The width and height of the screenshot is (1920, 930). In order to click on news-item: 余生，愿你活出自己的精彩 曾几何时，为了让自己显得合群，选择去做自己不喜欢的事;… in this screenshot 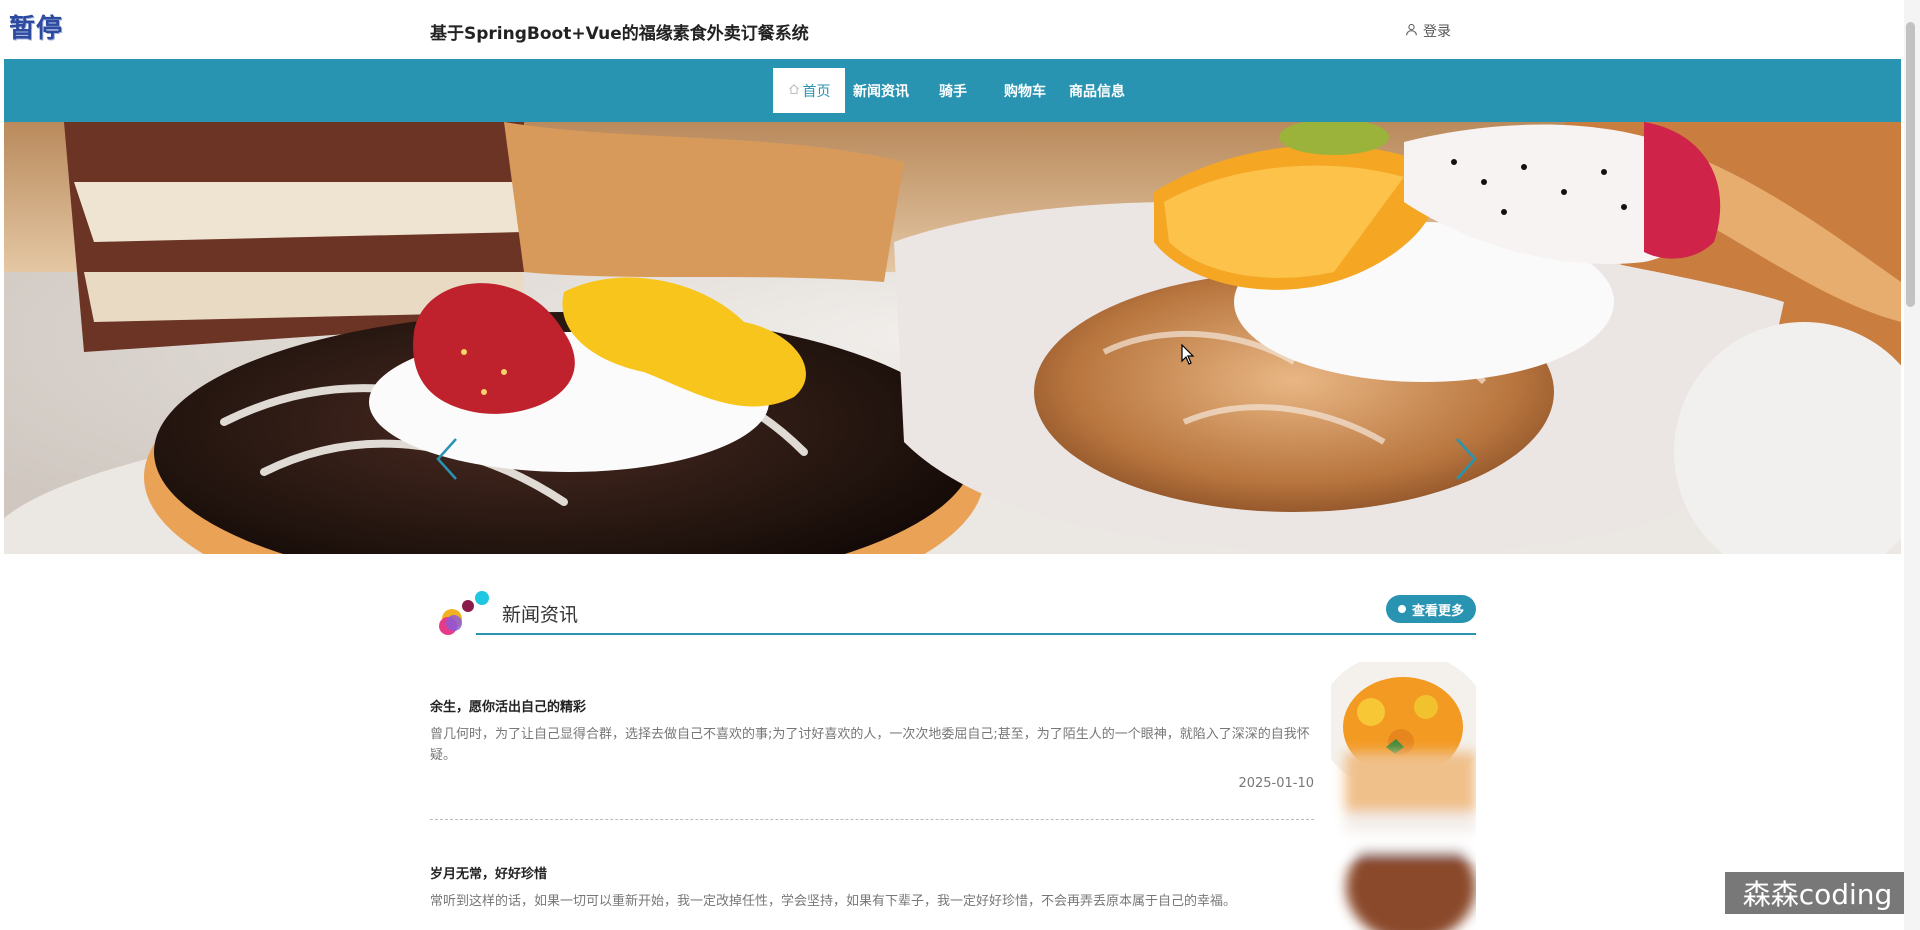, I will do `click(872, 743)`.